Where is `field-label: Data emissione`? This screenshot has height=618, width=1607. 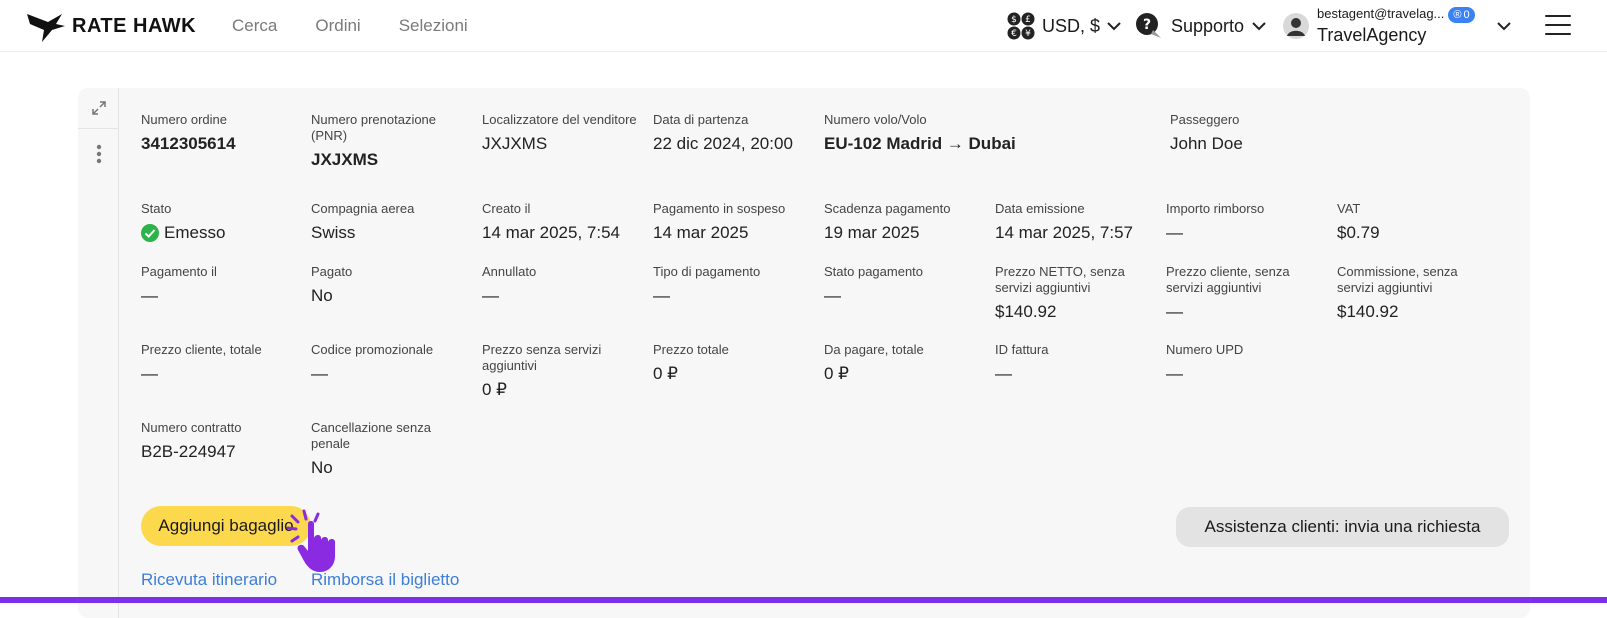 field-label: Data emissione is located at coordinates (1040, 208).